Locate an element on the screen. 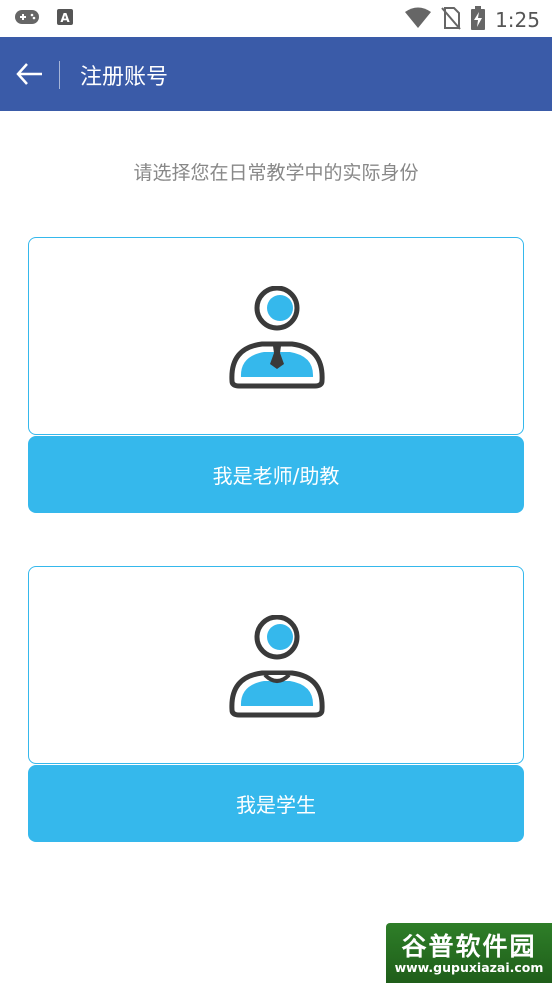 The image size is (552, 983). instruction-text: 请选择您在日常教学中的实际身份 is located at coordinates (276, 173).